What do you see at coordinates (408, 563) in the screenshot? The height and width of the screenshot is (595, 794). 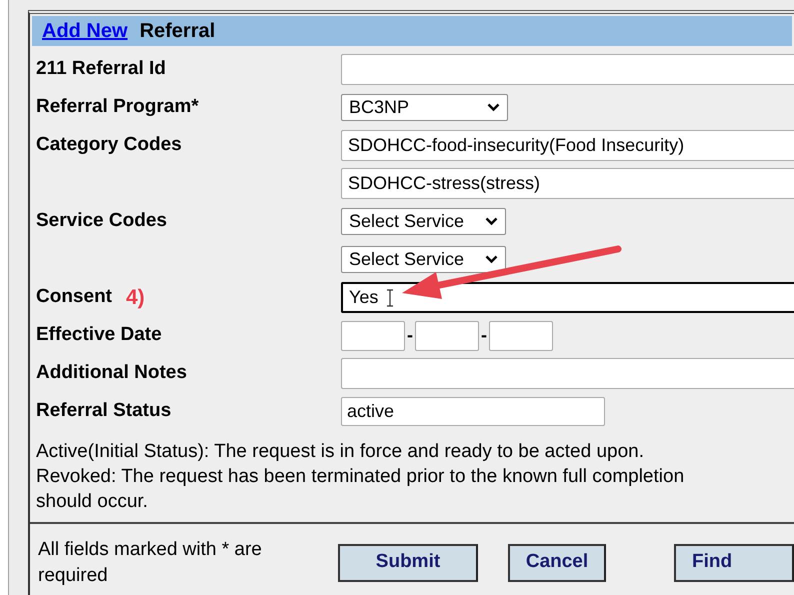 I see `form-button: Submit` at bounding box center [408, 563].